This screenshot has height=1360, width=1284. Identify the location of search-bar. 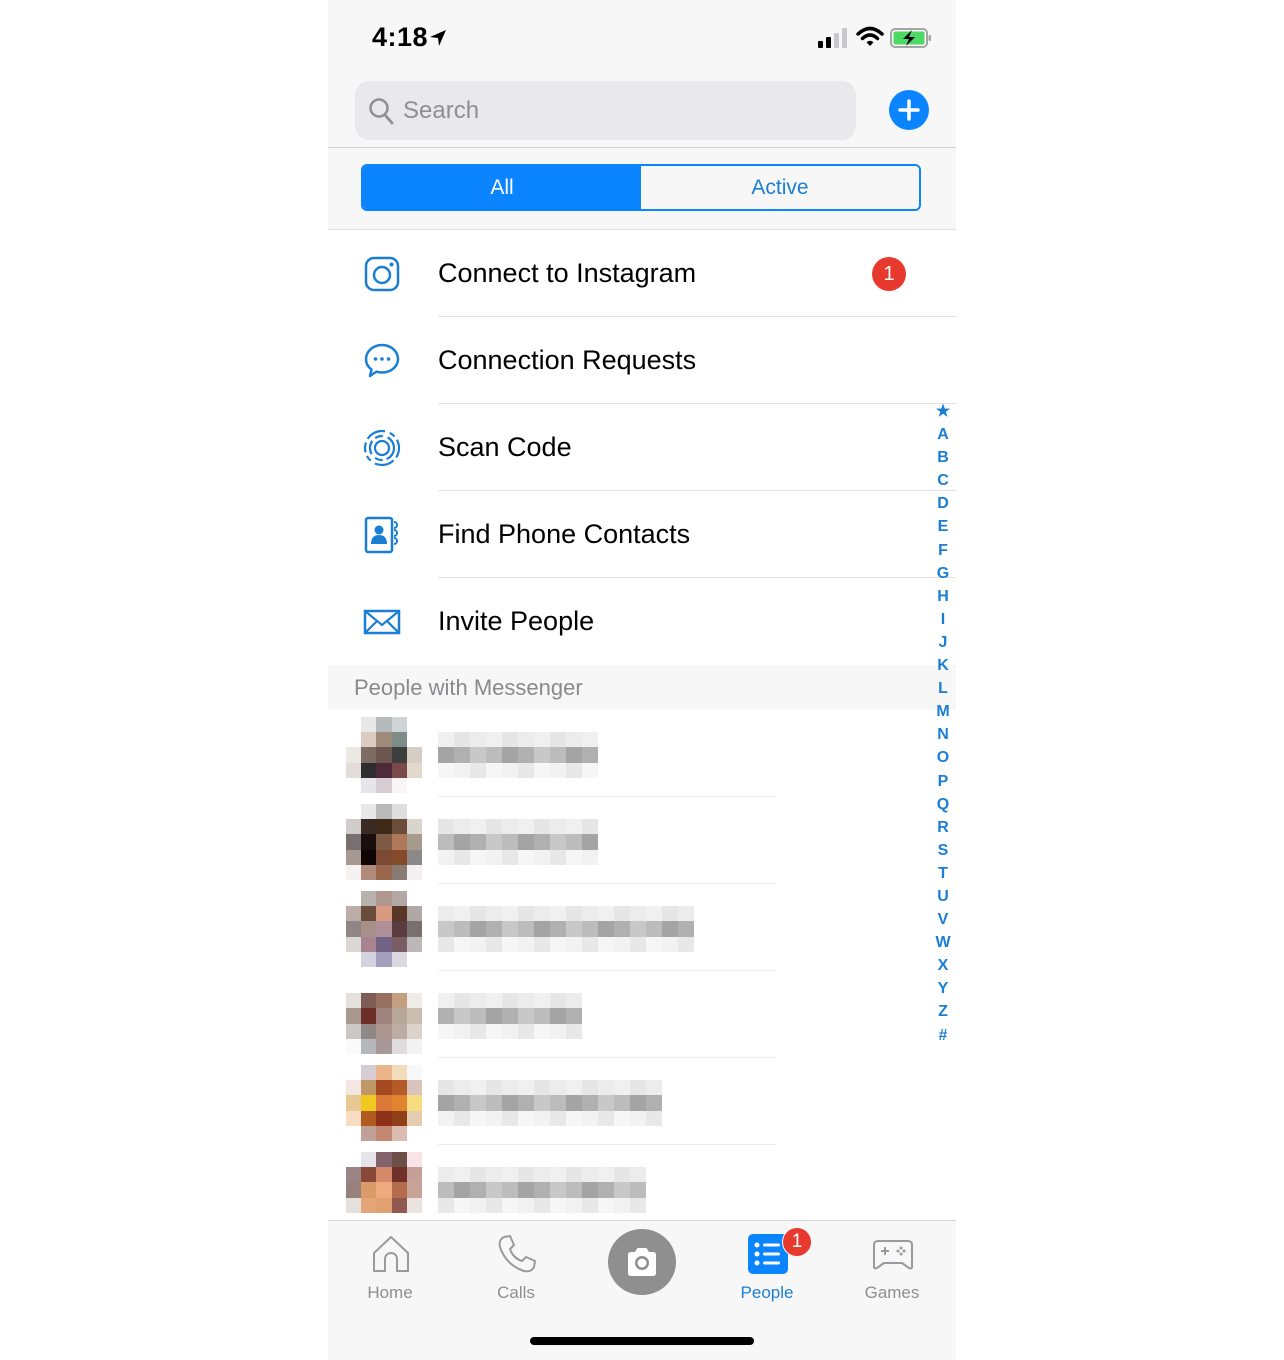
(605, 110).